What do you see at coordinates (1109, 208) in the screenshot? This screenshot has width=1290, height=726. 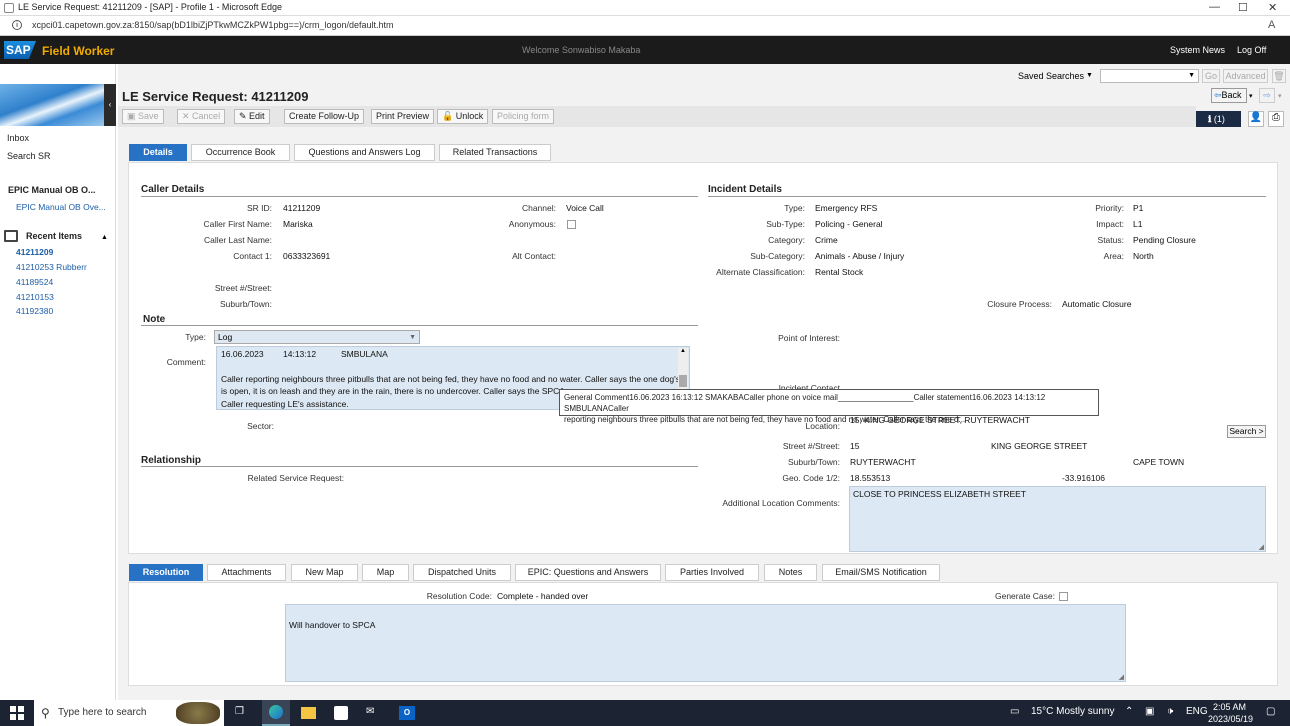 I see `priority-label: Priority:` at bounding box center [1109, 208].